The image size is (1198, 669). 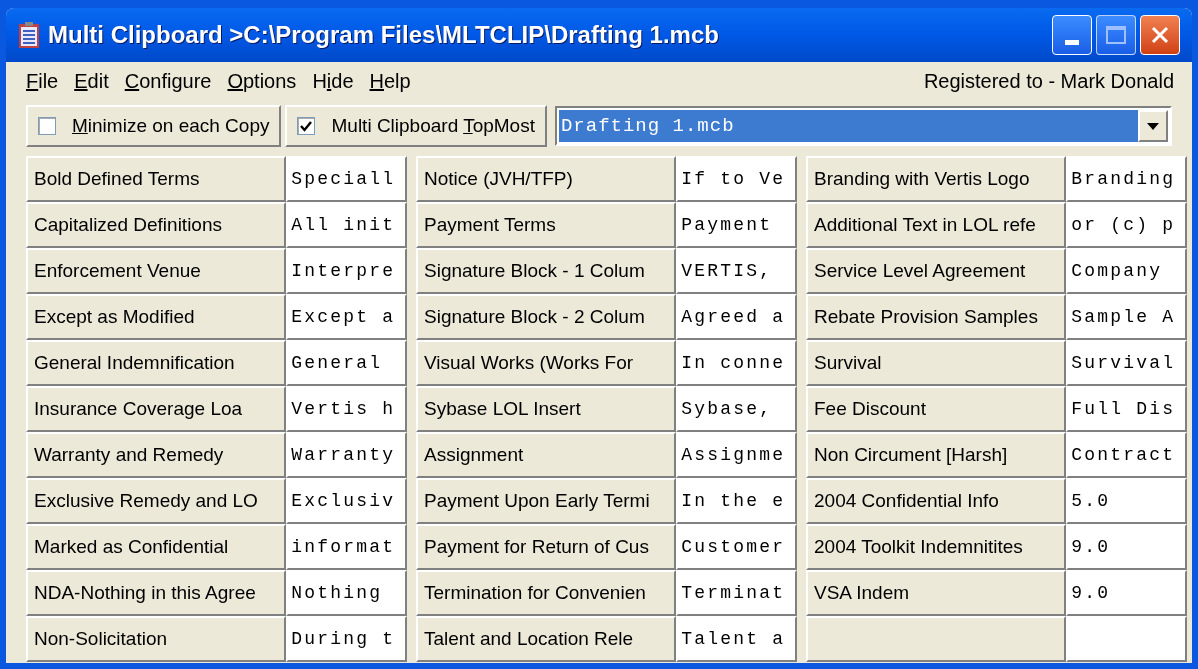 What do you see at coordinates (1126, 271) in the screenshot?
I see `clip-preview-field: Company` at bounding box center [1126, 271].